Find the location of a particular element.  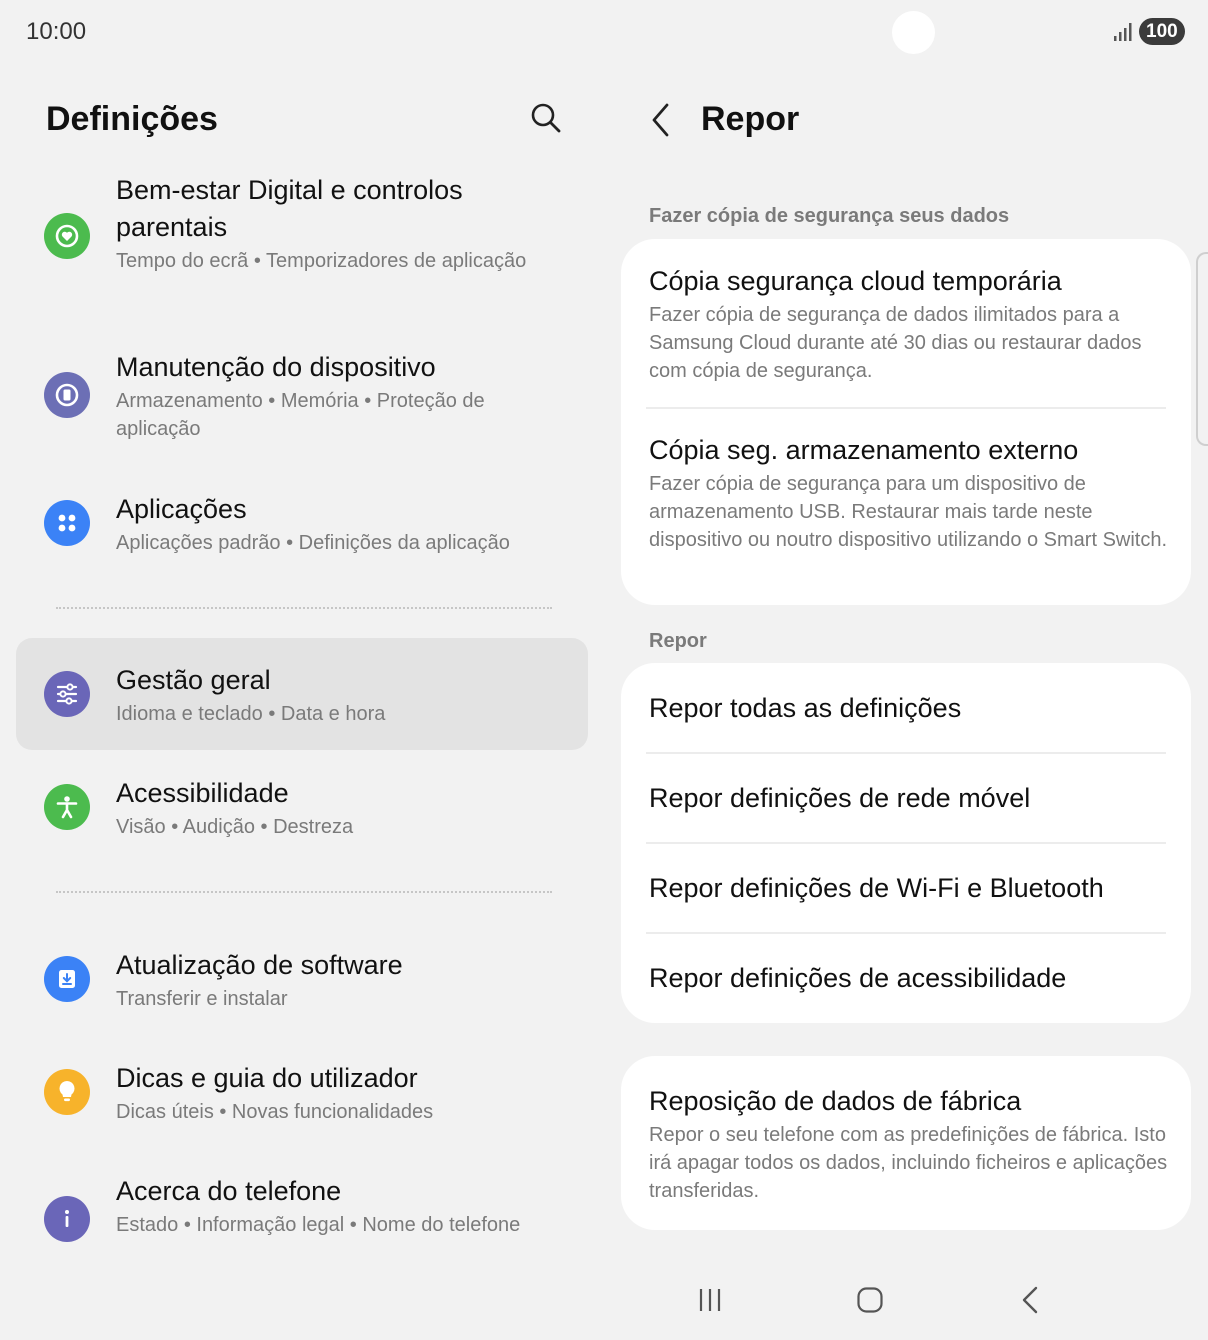

settings-item-subtitle: Transferir e instalar is located at coordinates (202, 999).